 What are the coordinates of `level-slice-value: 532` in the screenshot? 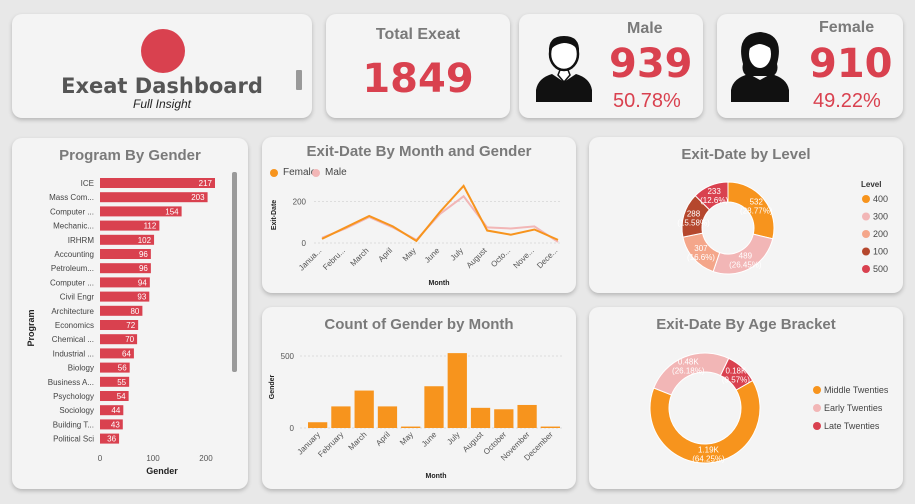 It's located at (757, 202).